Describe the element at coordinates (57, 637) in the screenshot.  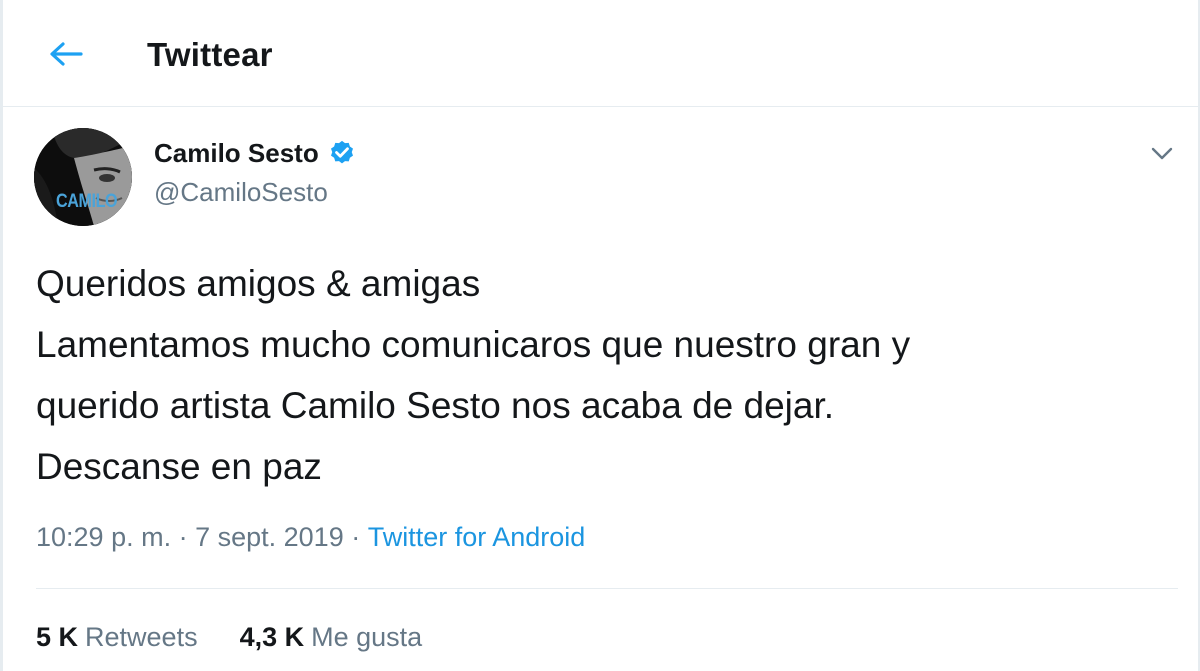
I see `retweets-count: 5 K` at that location.